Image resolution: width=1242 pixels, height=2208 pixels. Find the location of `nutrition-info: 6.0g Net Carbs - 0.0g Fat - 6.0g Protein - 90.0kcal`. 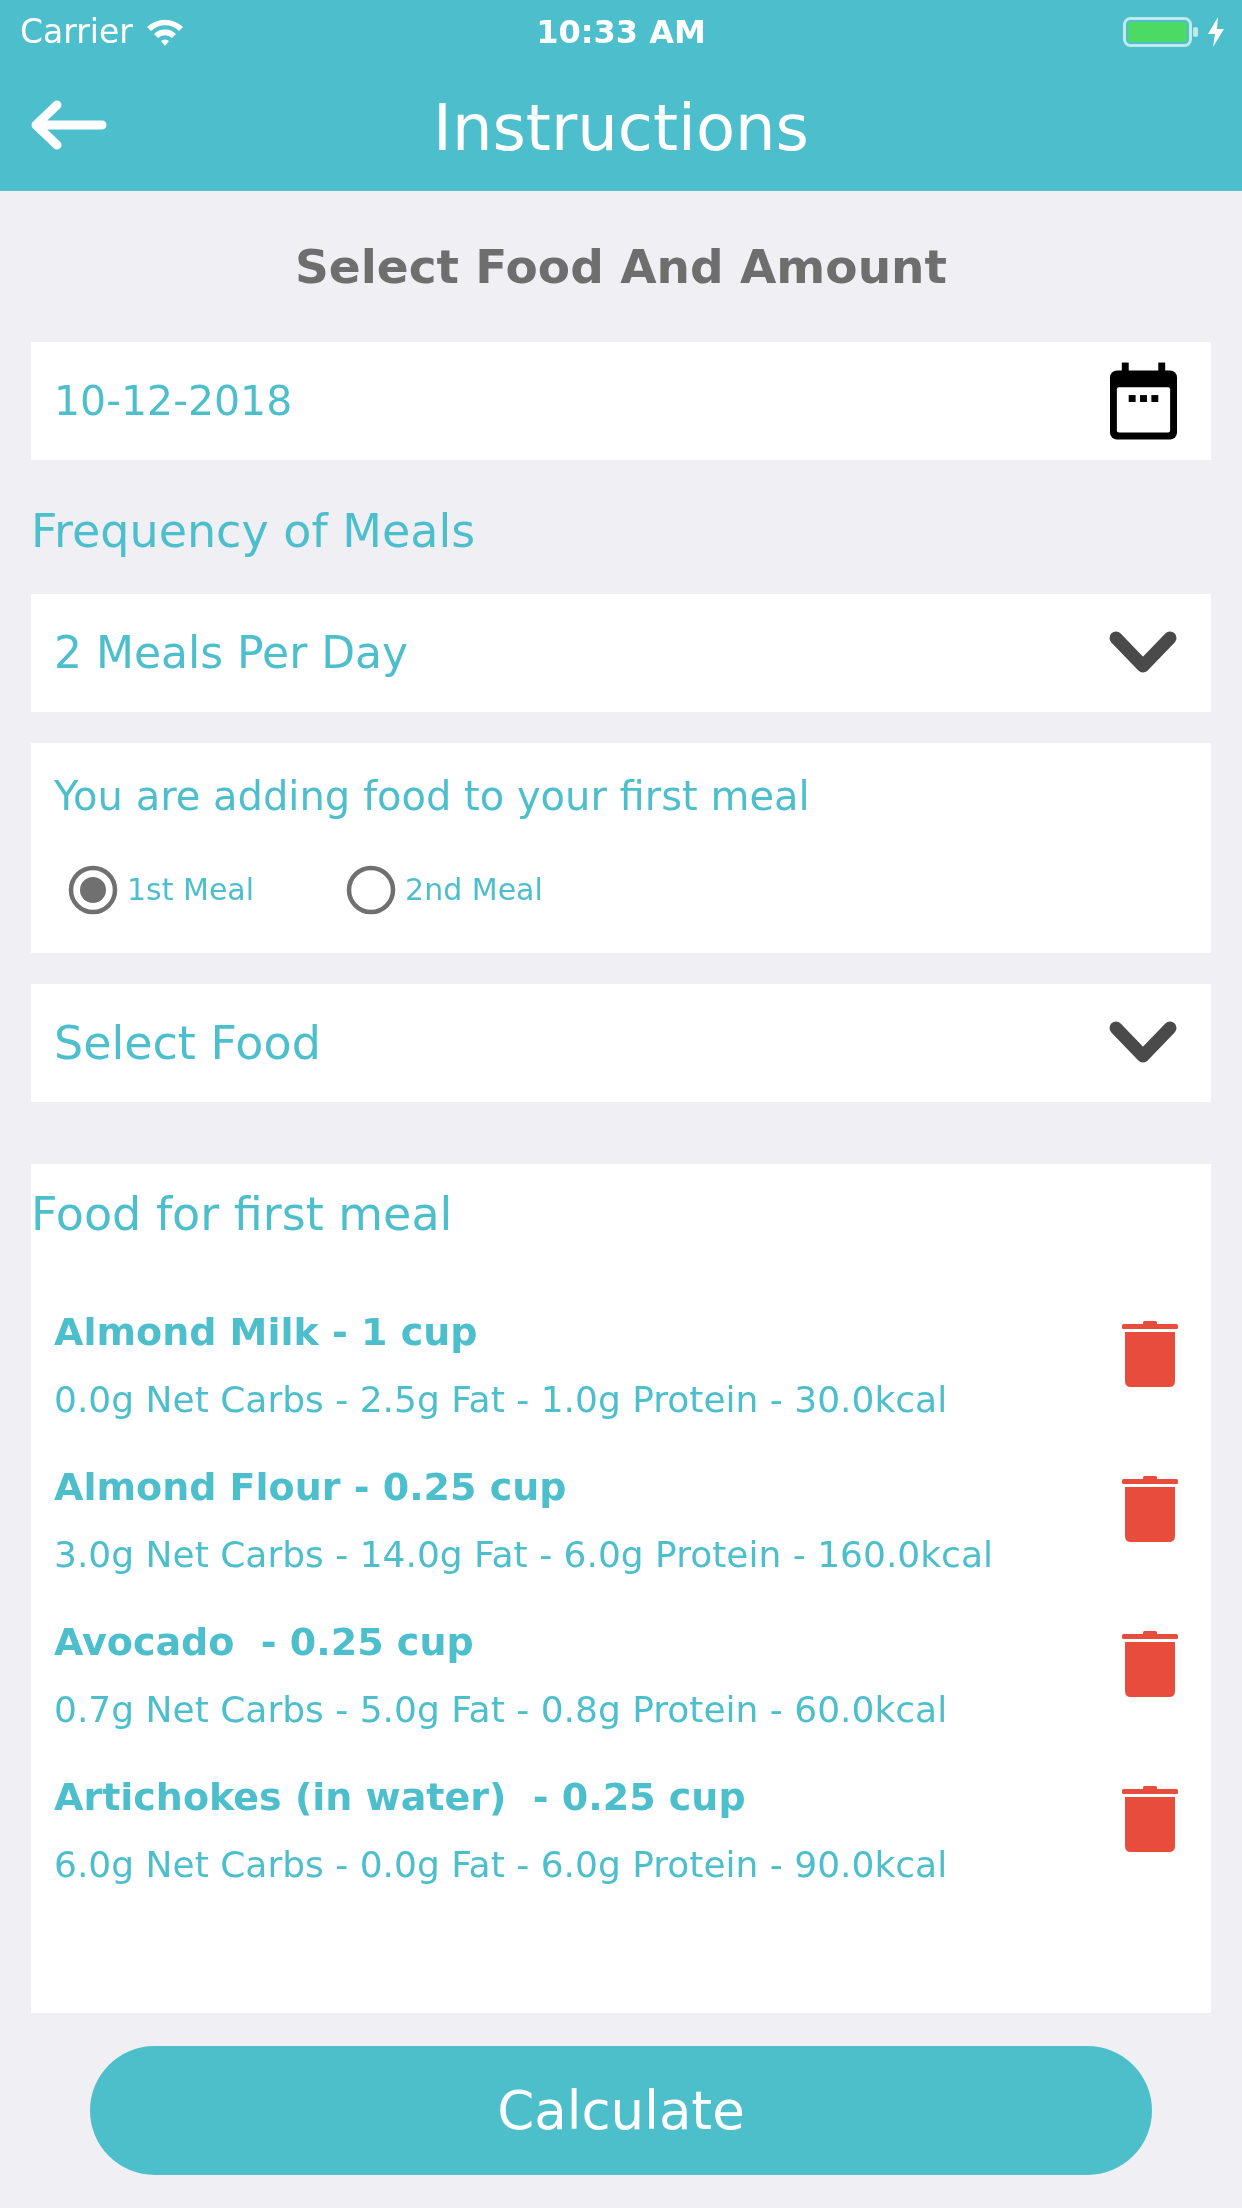

nutrition-info: 6.0g Net Carbs - 0.0g Fat - 6.0g Protein - 90.0kcal is located at coordinates (501, 1865).